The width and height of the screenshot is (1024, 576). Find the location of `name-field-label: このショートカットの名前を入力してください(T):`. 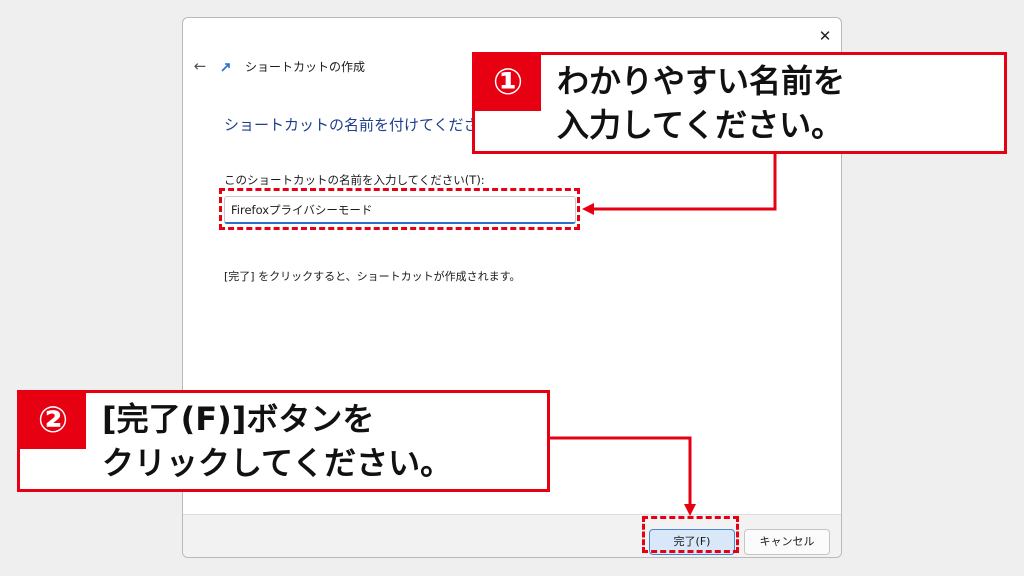

name-field-label: このショートカットの名前を入力してください(T): is located at coordinates (354, 180).